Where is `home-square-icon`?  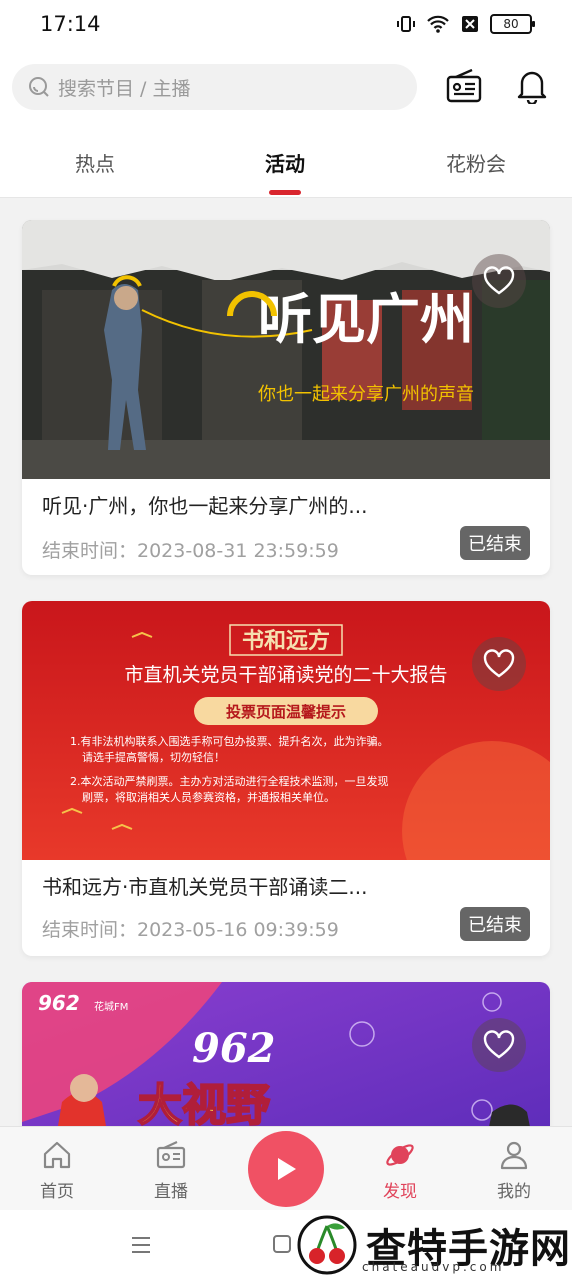
home-square-icon is located at coordinates (282, 1244).